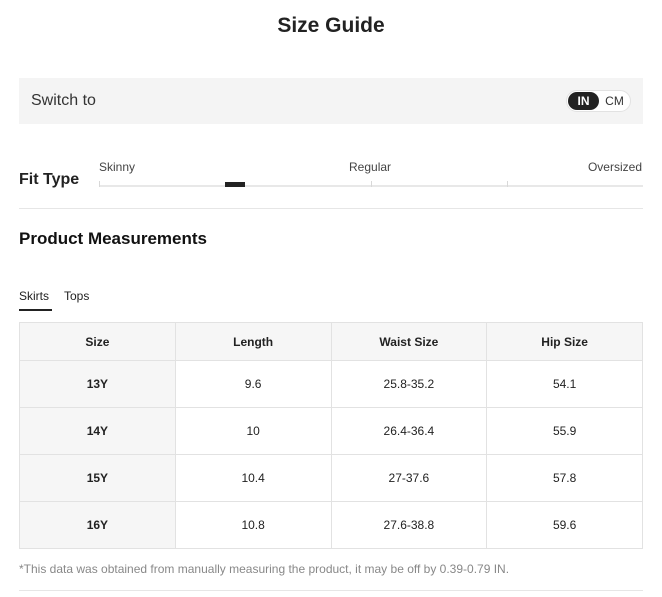 The width and height of the screenshot is (662, 597). Describe the element at coordinates (409, 341) in the screenshot. I see `column-header-waist: Waist Size` at that location.